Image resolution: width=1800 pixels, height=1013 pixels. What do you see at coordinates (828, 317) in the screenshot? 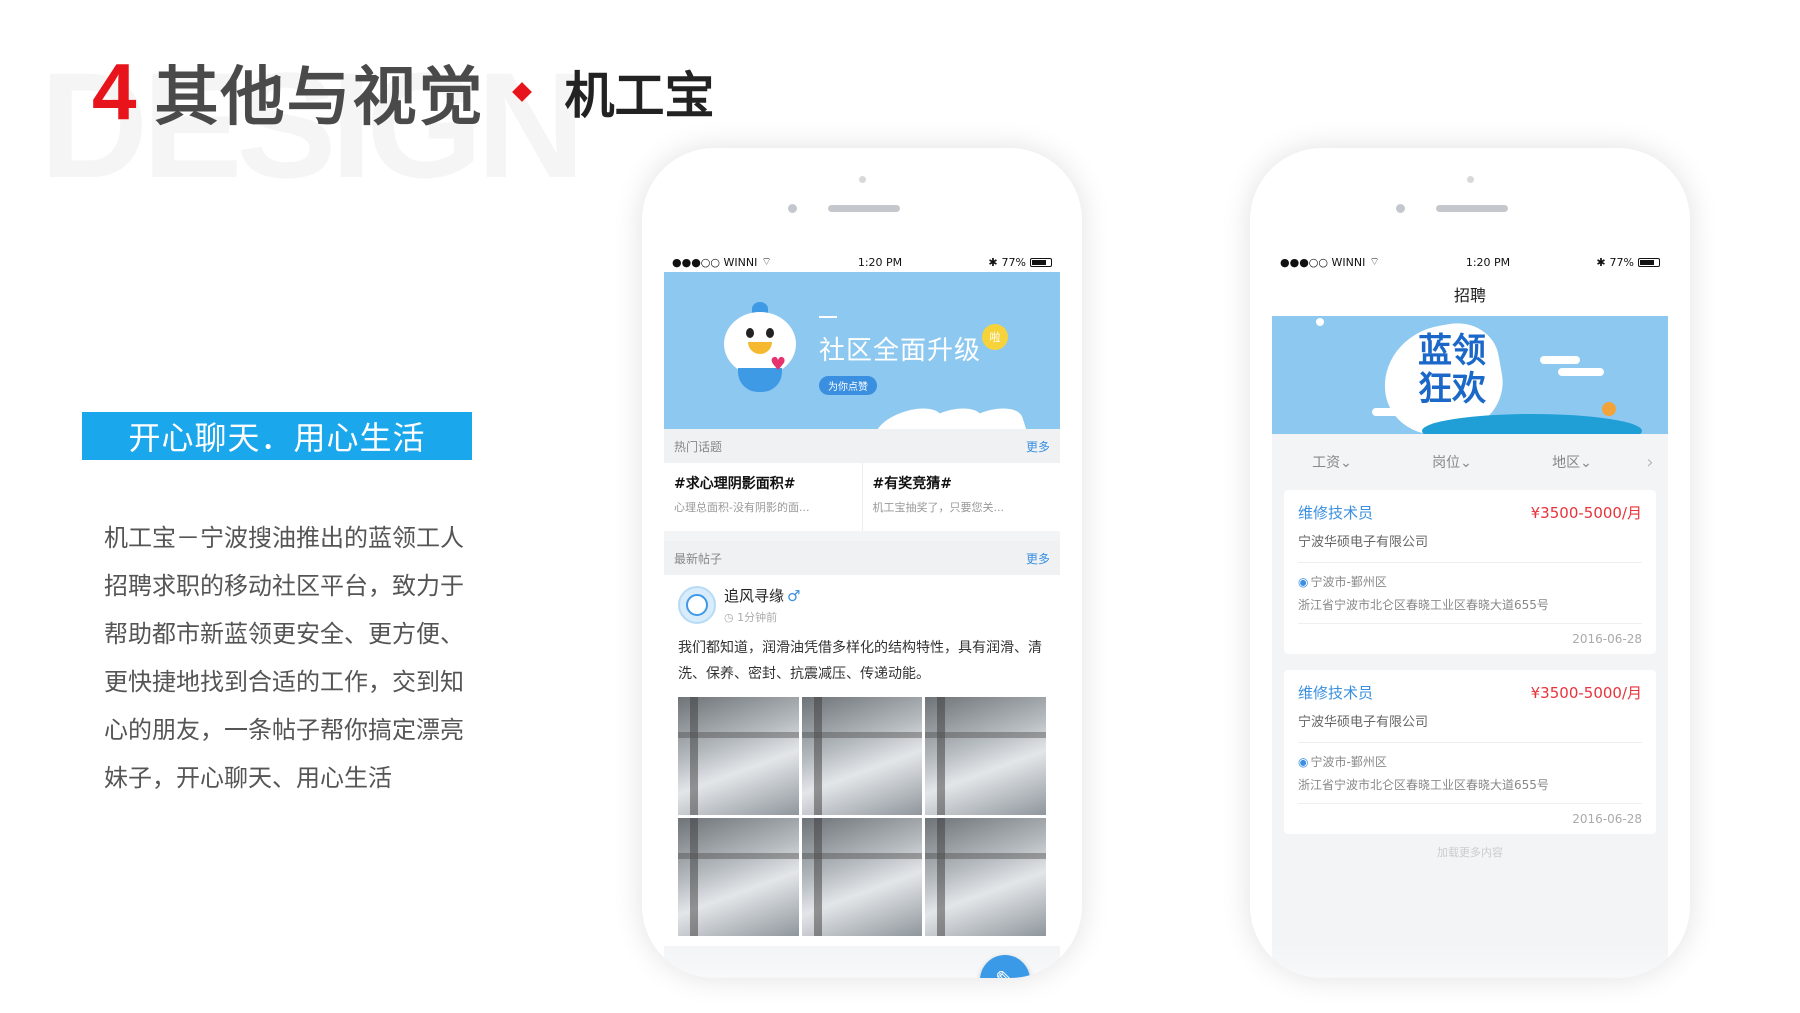
I see `banner-dash` at bounding box center [828, 317].